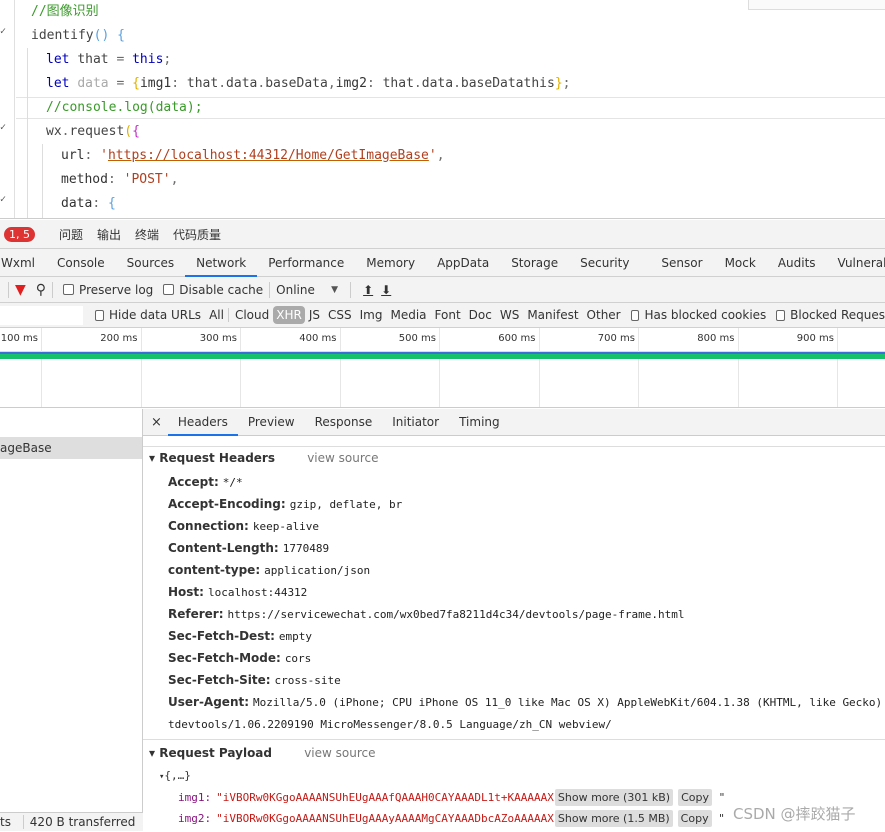 This screenshot has width=885, height=832. I want to click on blocked-requests-checkbox, so click(781, 315).